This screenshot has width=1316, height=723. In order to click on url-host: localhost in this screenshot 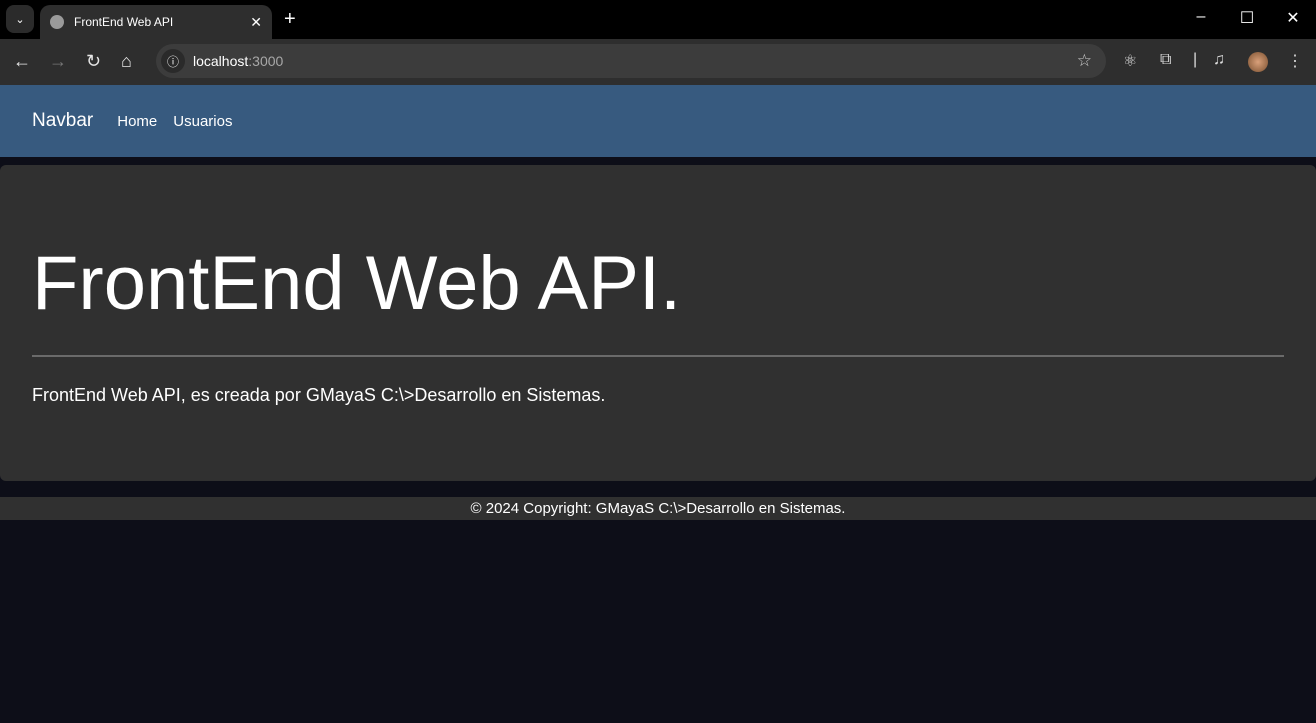, I will do `click(221, 61)`.